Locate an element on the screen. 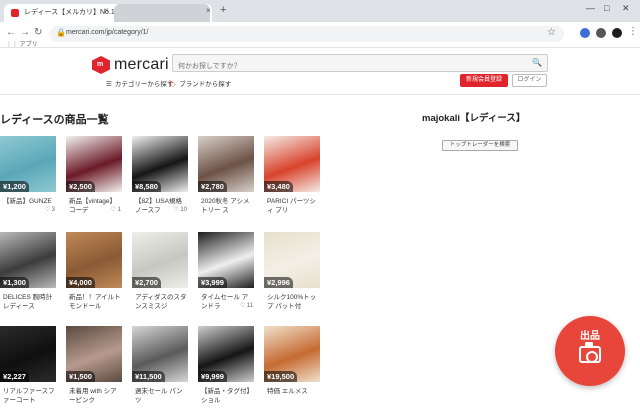 Image resolution: width=640 pixels, height=414 pixels. item-title: アディダスのスタンスミスジ is located at coordinates (161, 302).